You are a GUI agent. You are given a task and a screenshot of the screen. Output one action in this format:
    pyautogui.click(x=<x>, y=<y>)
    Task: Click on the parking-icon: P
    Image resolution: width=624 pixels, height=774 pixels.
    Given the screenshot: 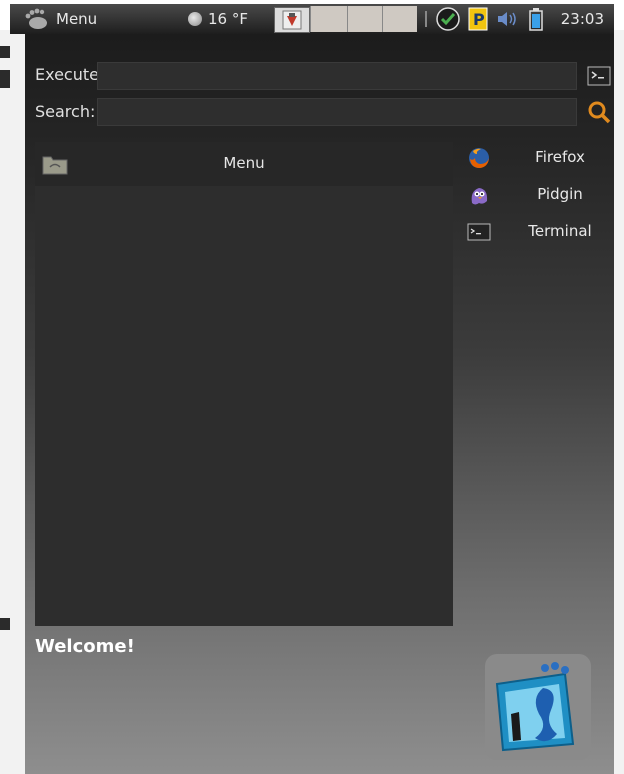 What is the action you would take?
    pyautogui.click(x=478, y=19)
    